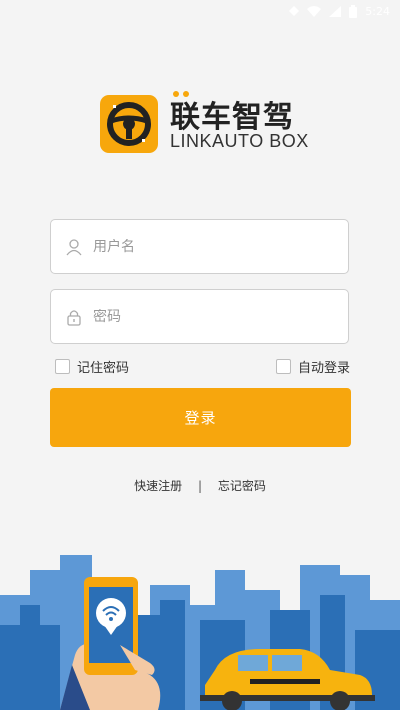  What do you see at coordinates (294, 11) in the screenshot?
I see `notification-icon` at bounding box center [294, 11].